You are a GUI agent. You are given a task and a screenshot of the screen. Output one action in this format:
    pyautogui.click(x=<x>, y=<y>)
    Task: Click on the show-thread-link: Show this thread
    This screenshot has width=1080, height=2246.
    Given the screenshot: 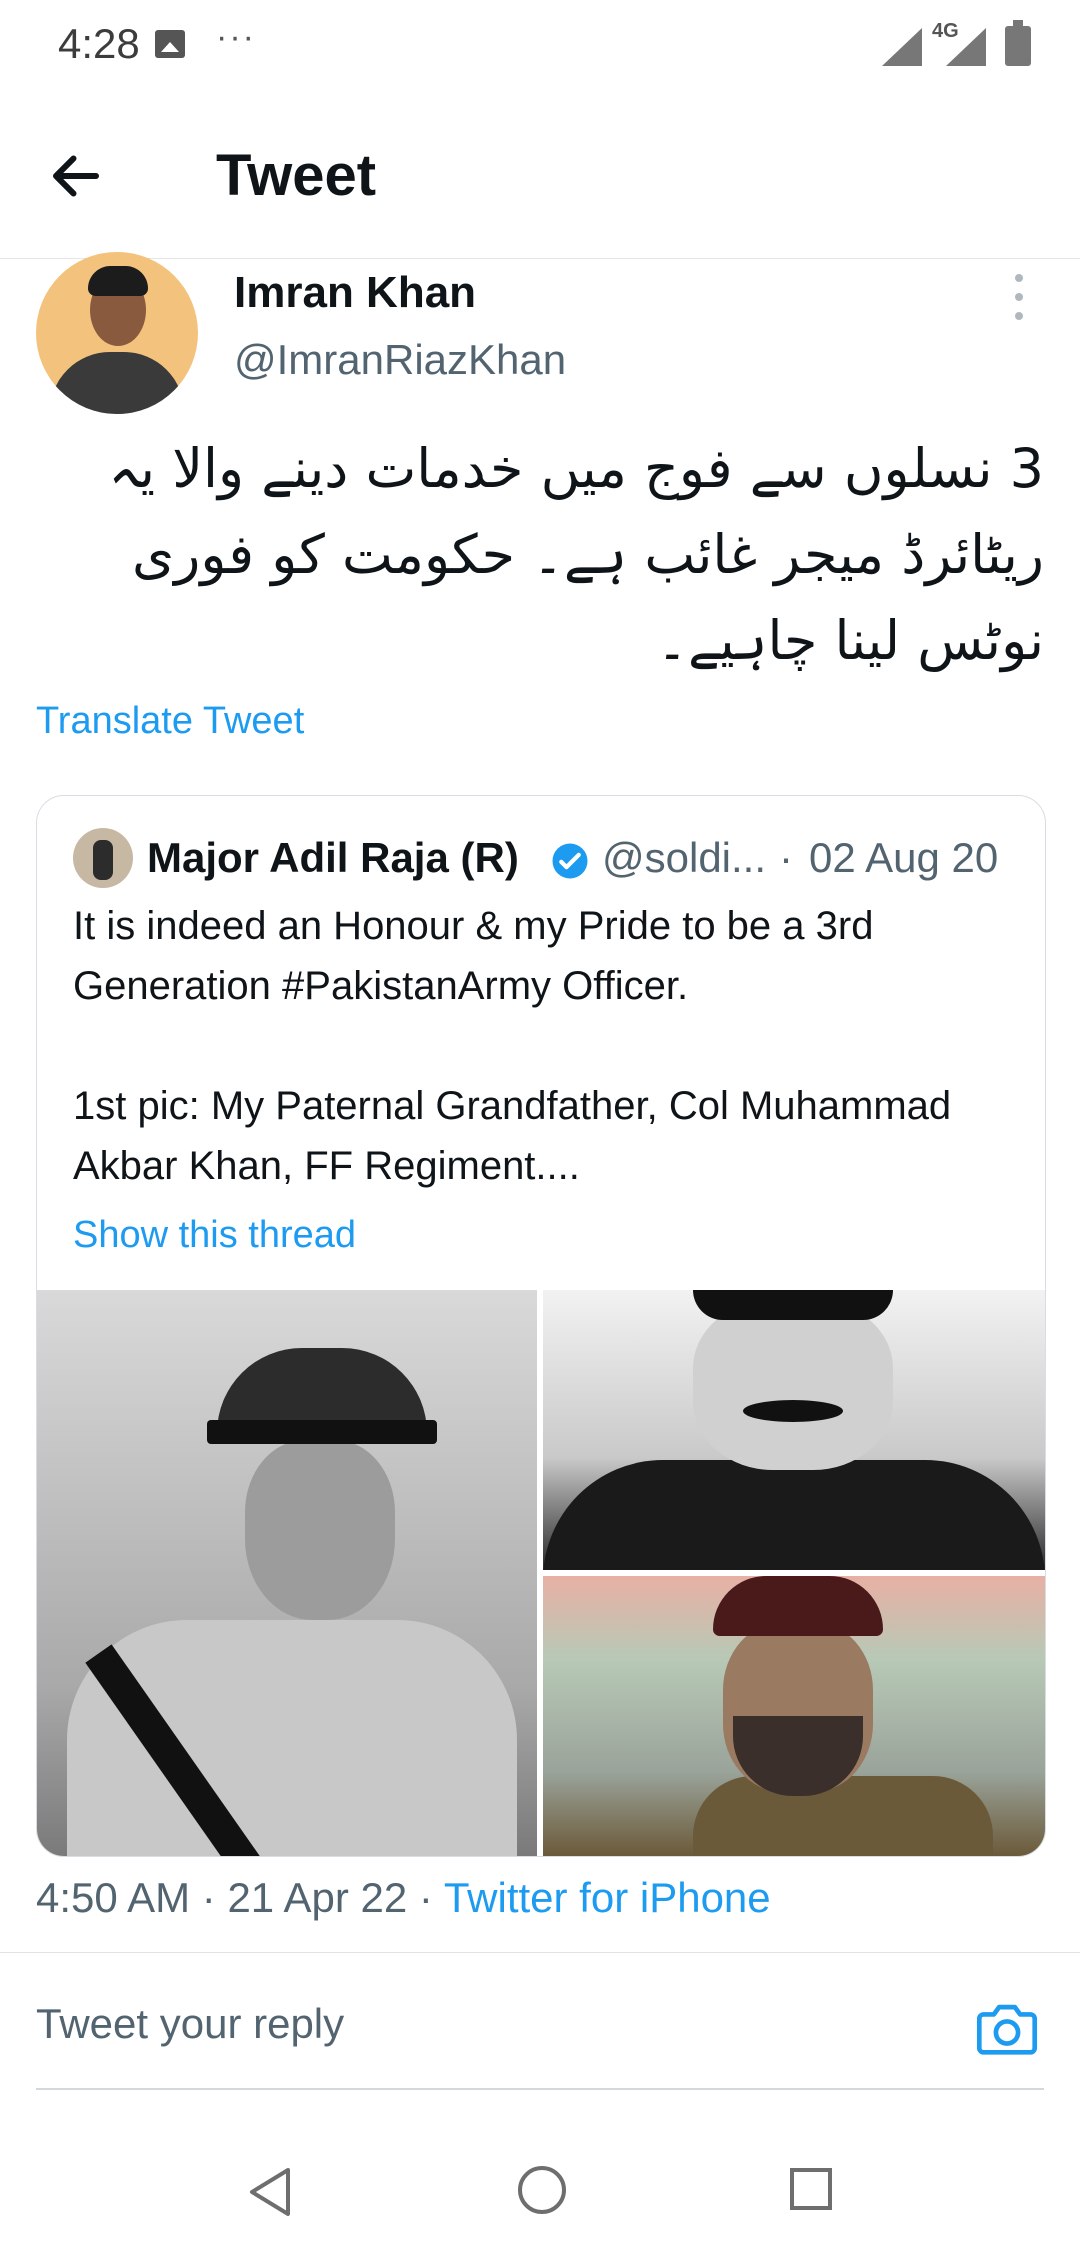 What is the action you would take?
    pyautogui.click(x=214, y=1235)
    